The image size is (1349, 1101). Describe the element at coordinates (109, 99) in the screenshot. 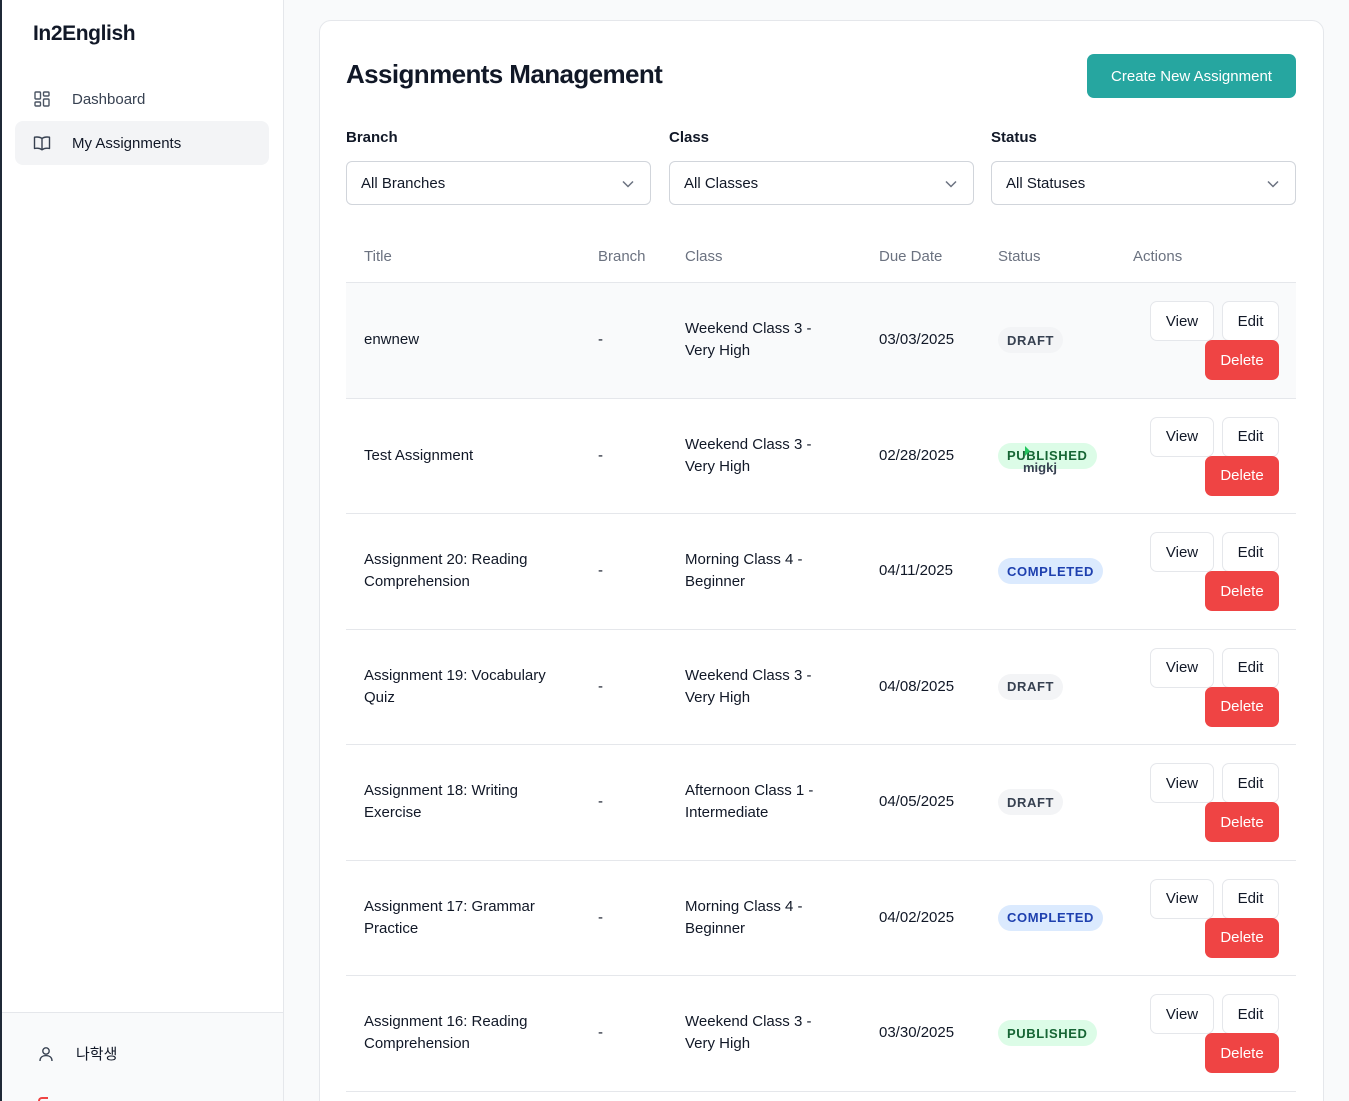

I see `sidebar-item-label: Dashboard` at that location.